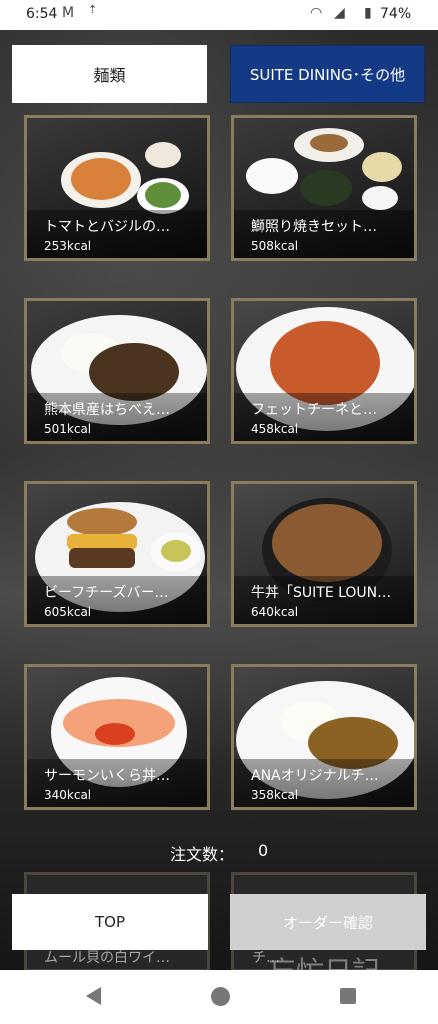  What do you see at coordinates (93, 996) in the screenshot?
I see `back-icon` at bounding box center [93, 996].